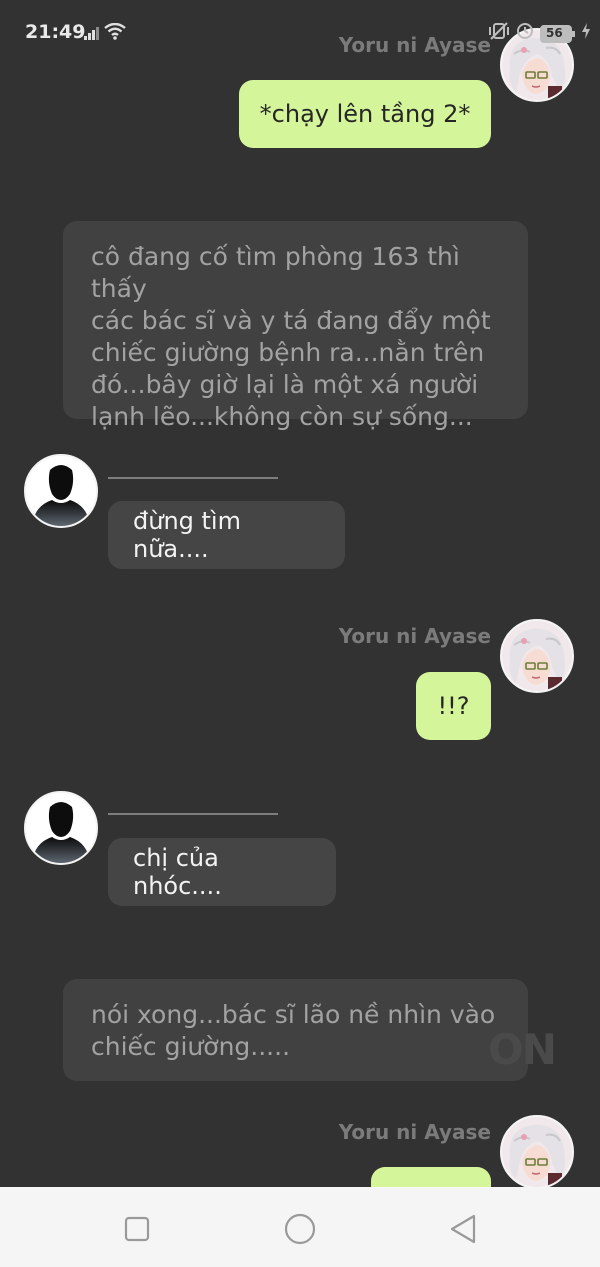 The height and width of the screenshot is (1267, 600). What do you see at coordinates (291, 320) in the screenshot?
I see `narration-line: các bác sĩ và y tá đang đẩy một` at bounding box center [291, 320].